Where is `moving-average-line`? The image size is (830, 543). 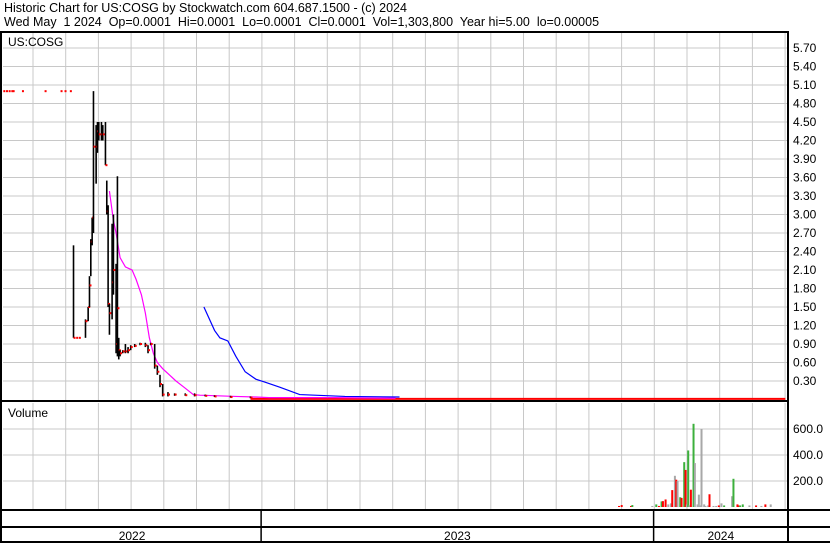 moving-average-line is located at coordinates (252, 294).